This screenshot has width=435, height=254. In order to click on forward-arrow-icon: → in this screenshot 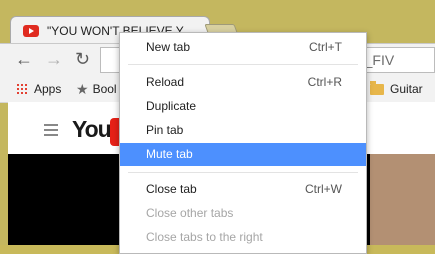, I will do `click(54, 59)`.